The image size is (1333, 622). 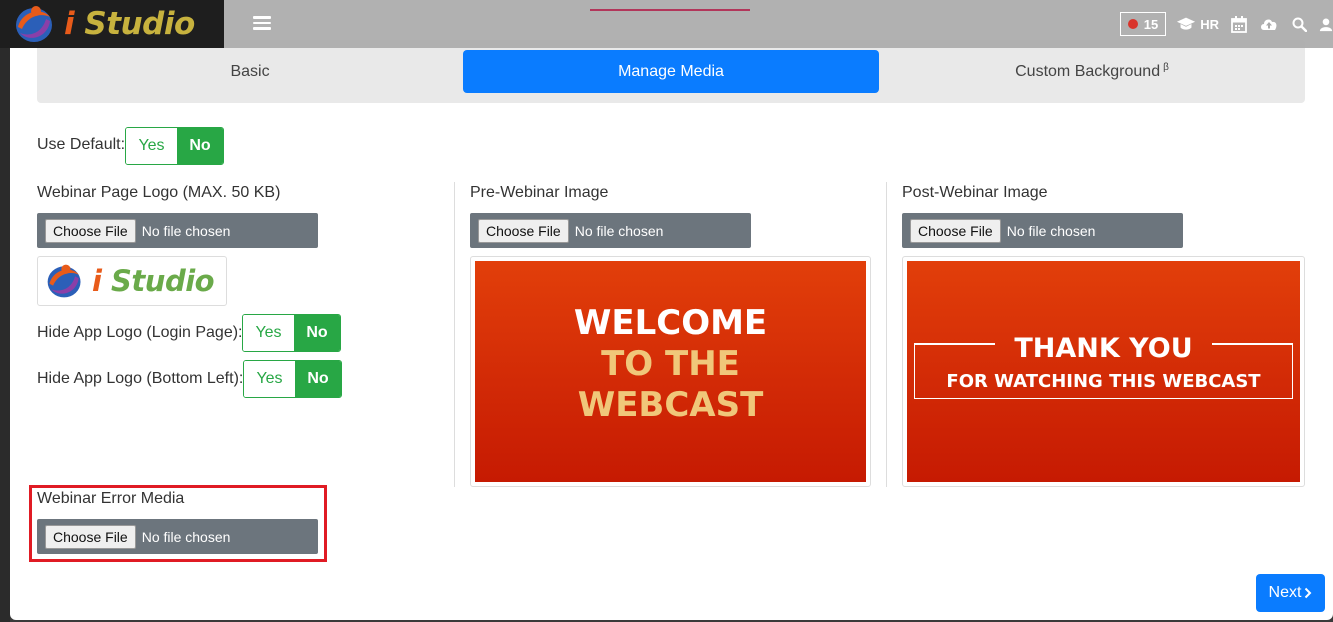 What do you see at coordinates (1326, 24) in the screenshot?
I see `user-icon` at bounding box center [1326, 24].